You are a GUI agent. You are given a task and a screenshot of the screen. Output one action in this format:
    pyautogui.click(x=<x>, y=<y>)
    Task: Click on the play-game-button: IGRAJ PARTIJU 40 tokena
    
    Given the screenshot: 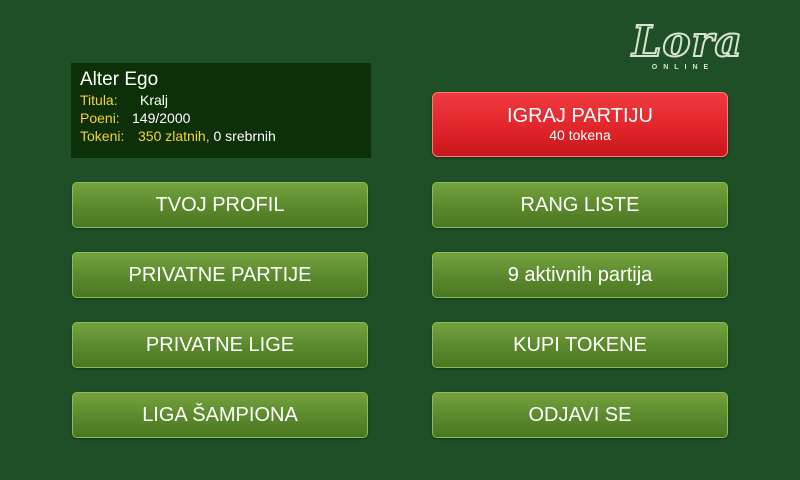 What is the action you would take?
    pyautogui.click(x=580, y=124)
    